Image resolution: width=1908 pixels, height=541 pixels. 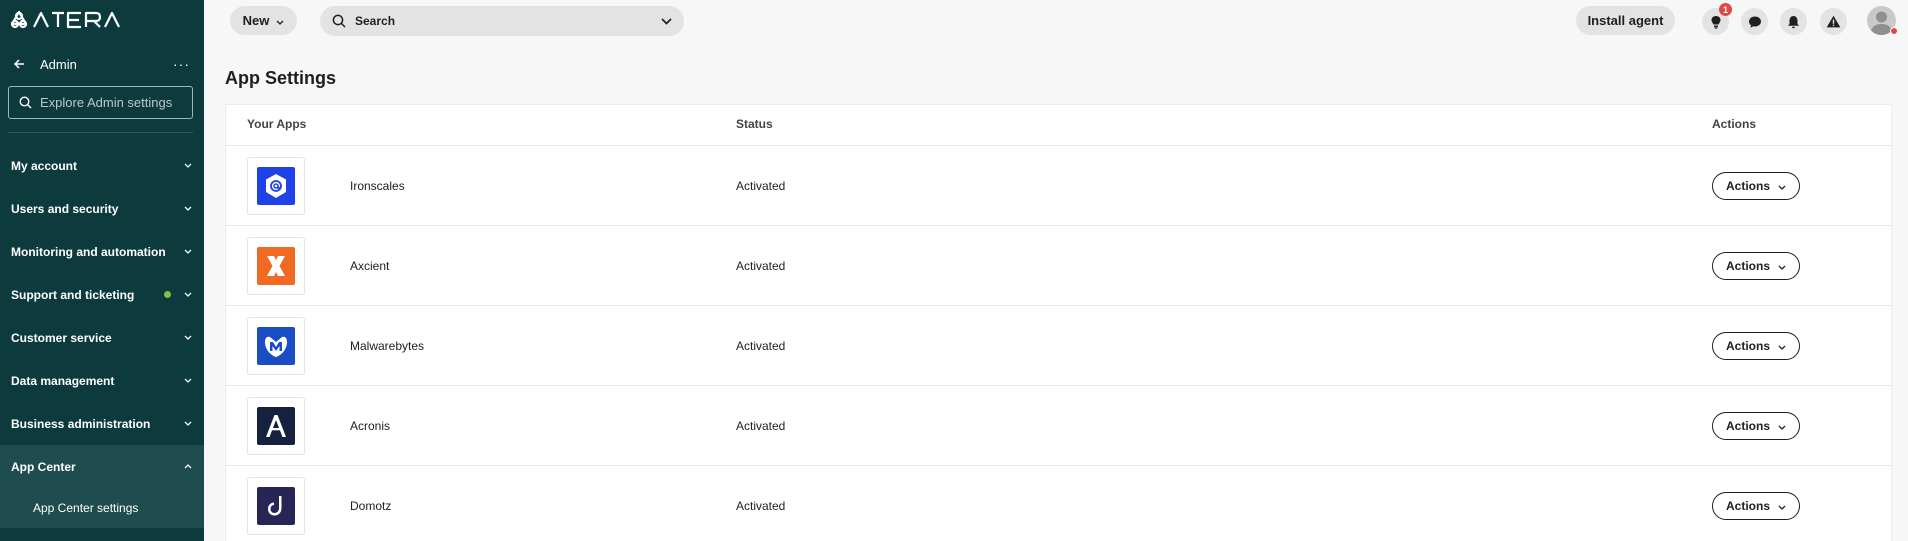 I want to click on sidebar-item-label: Business administration, so click(x=81, y=423).